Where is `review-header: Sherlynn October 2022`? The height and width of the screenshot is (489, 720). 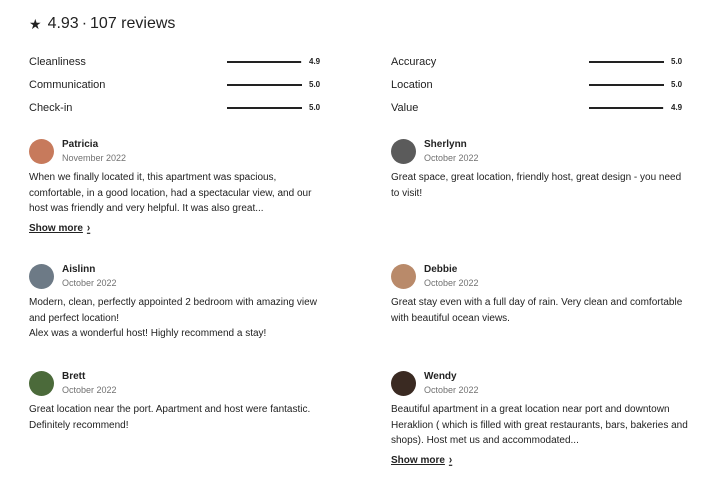
review-header: Sherlynn October 2022 is located at coordinates (541, 151).